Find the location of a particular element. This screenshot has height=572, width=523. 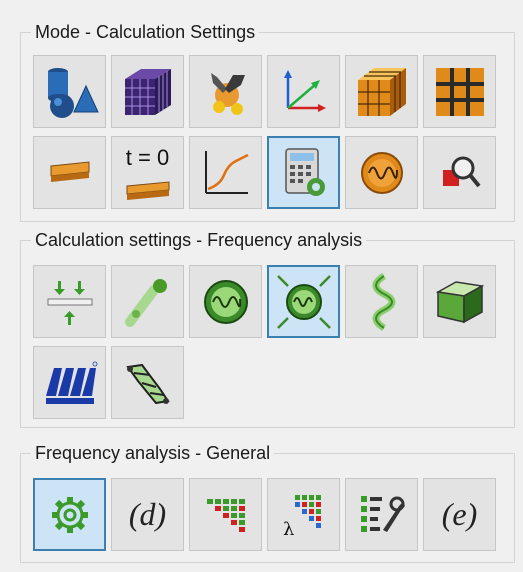

mass-matrix-button is located at coordinates (225, 514).